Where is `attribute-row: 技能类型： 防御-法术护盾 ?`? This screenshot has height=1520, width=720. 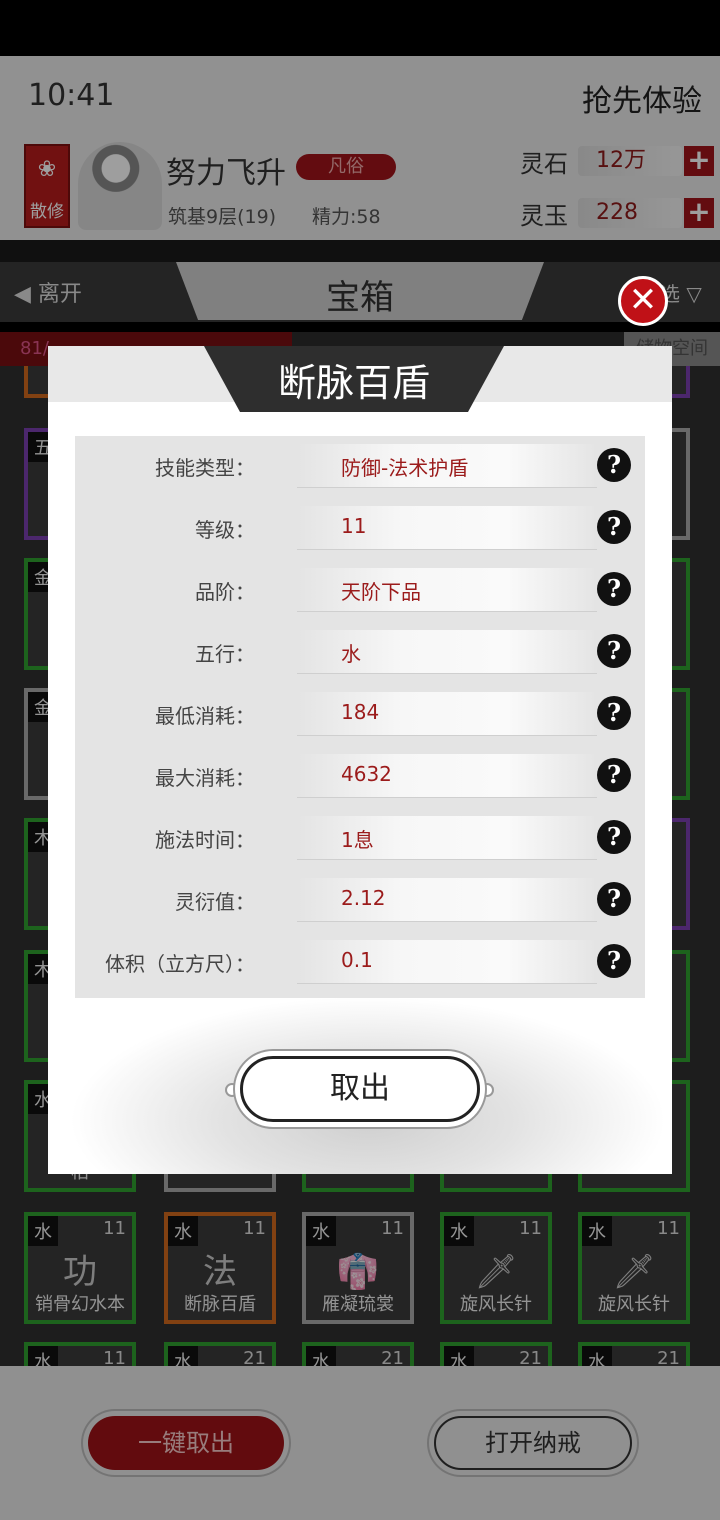
attribute-row: 技能类型： 防御-法术护盾 ? is located at coordinates (360, 467).